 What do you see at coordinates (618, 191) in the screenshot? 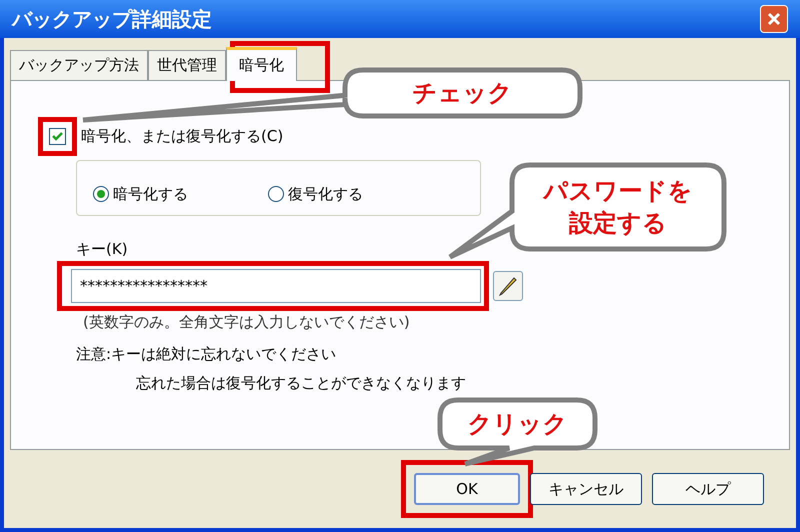
I see `callout-text: パスワードを` at bounding box center [618, 191].